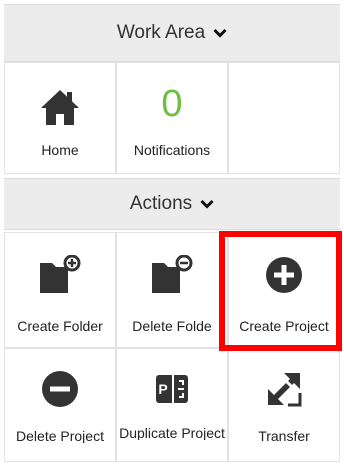  Describe the element at coordinates (172, 433) in the screenshot. I see `duplicate-project-label: Duplicate Project` at that location.